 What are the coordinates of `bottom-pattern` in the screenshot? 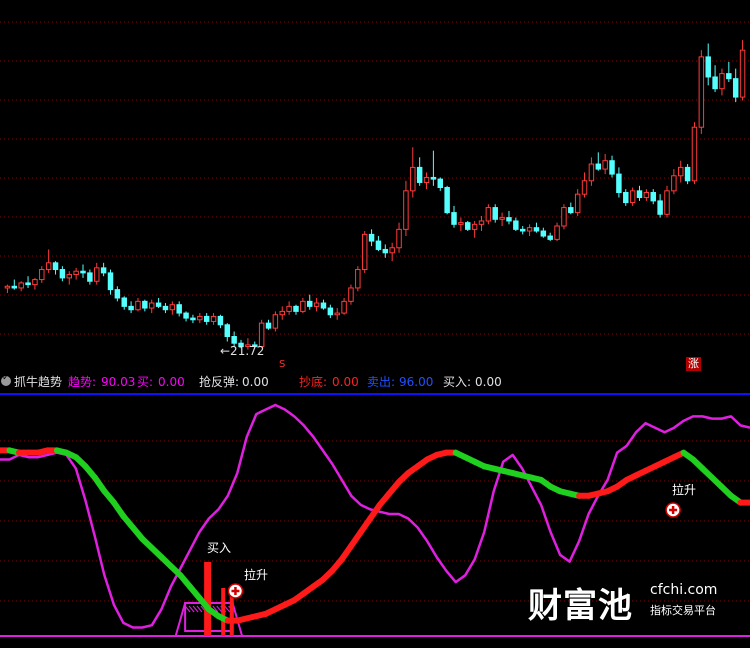 It's located at (209, 599).